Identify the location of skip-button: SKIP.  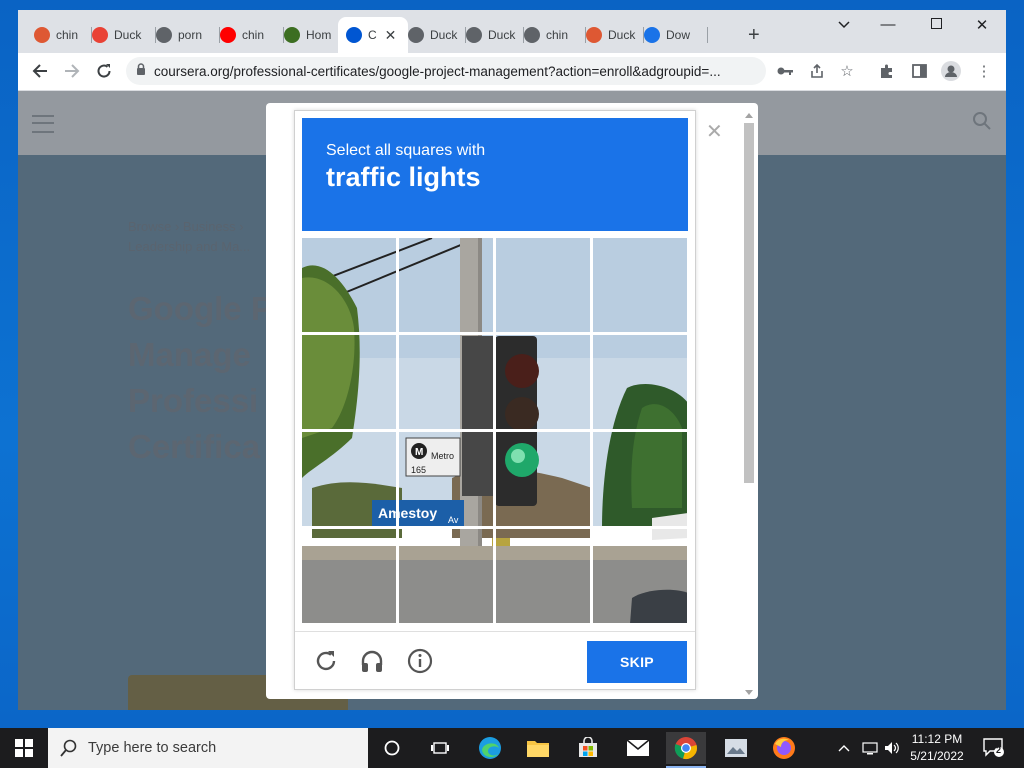
(637, 662).